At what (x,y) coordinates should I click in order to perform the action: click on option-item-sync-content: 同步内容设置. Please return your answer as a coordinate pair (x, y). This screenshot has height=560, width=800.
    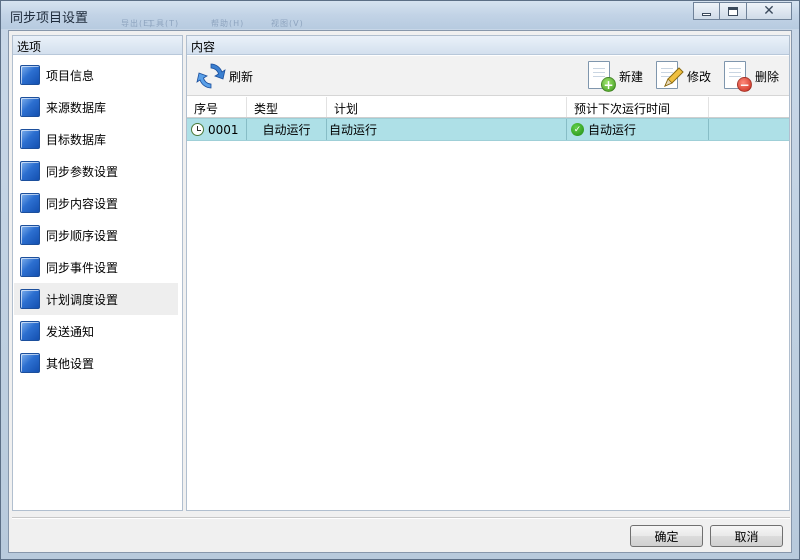
    Looking at the image, I should click on (96, 203).